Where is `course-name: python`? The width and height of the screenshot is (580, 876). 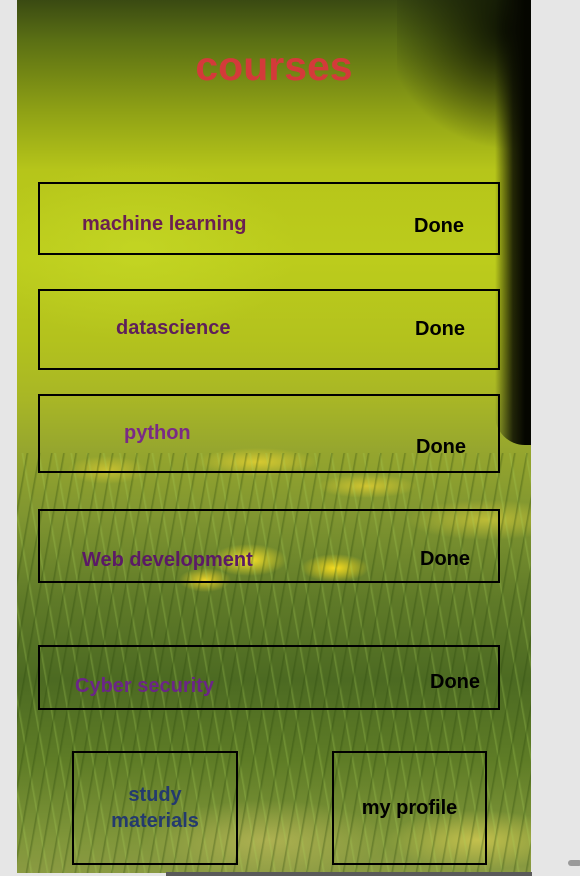
course-name: python is located at coordinates (157, 433).